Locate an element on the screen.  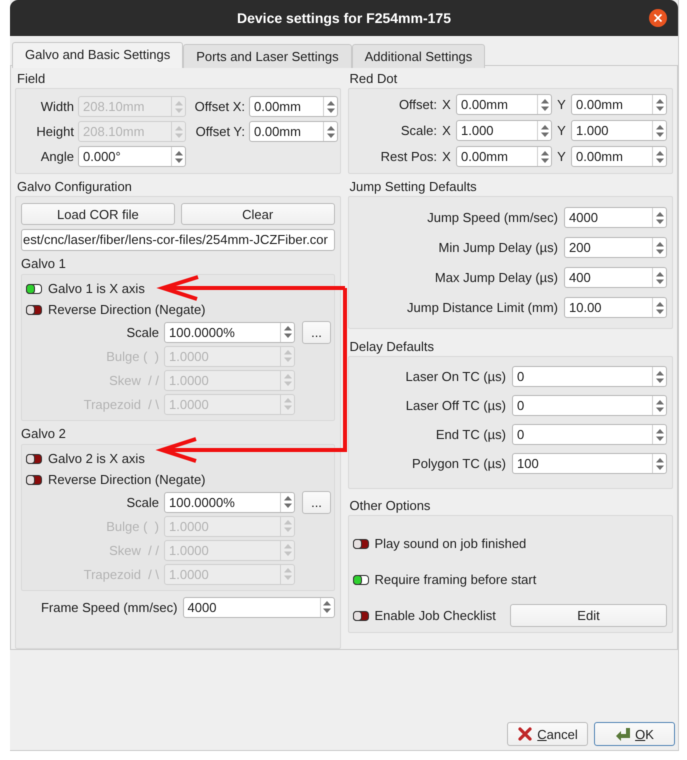
field-label: Laser Off TC (µs) is located at coordinates (456, 405).